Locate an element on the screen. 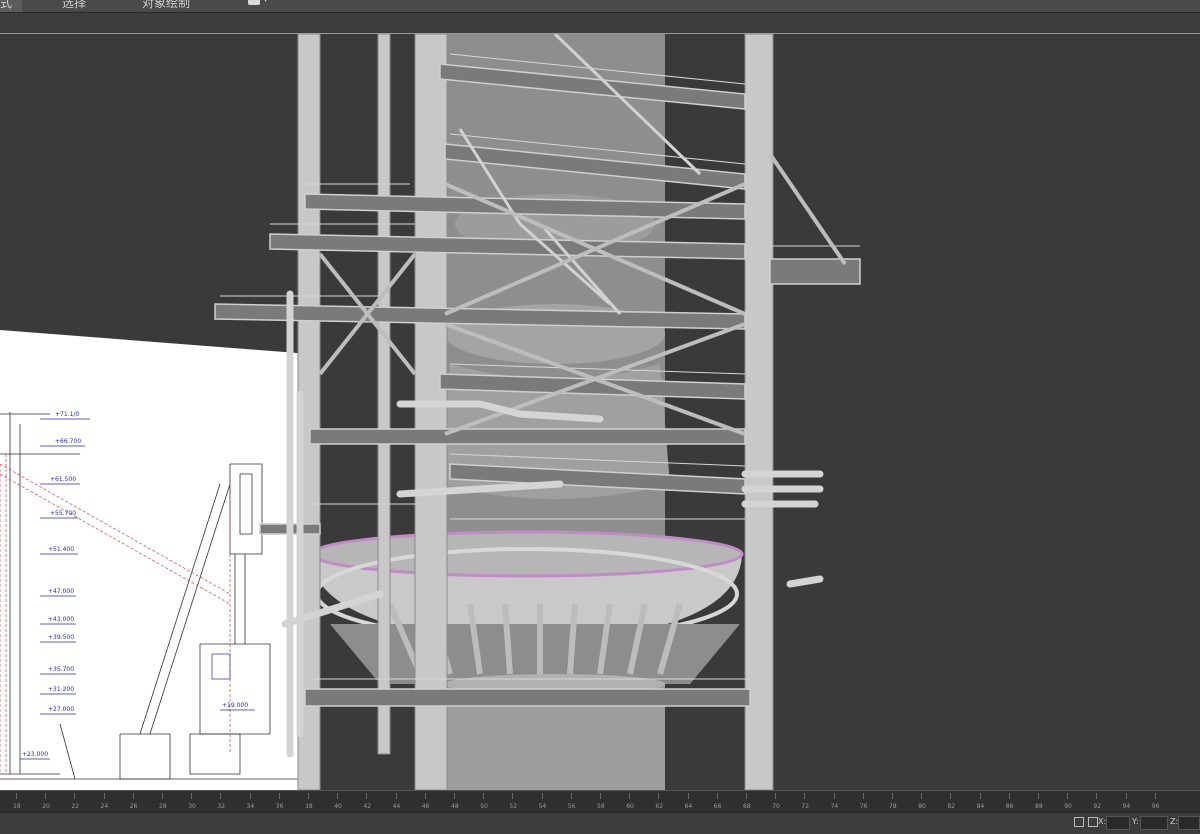 Image resolution: width=1200 pixels, height=834 pixels. timeline-tick-label: 42 is located at coordinates (367, 806).